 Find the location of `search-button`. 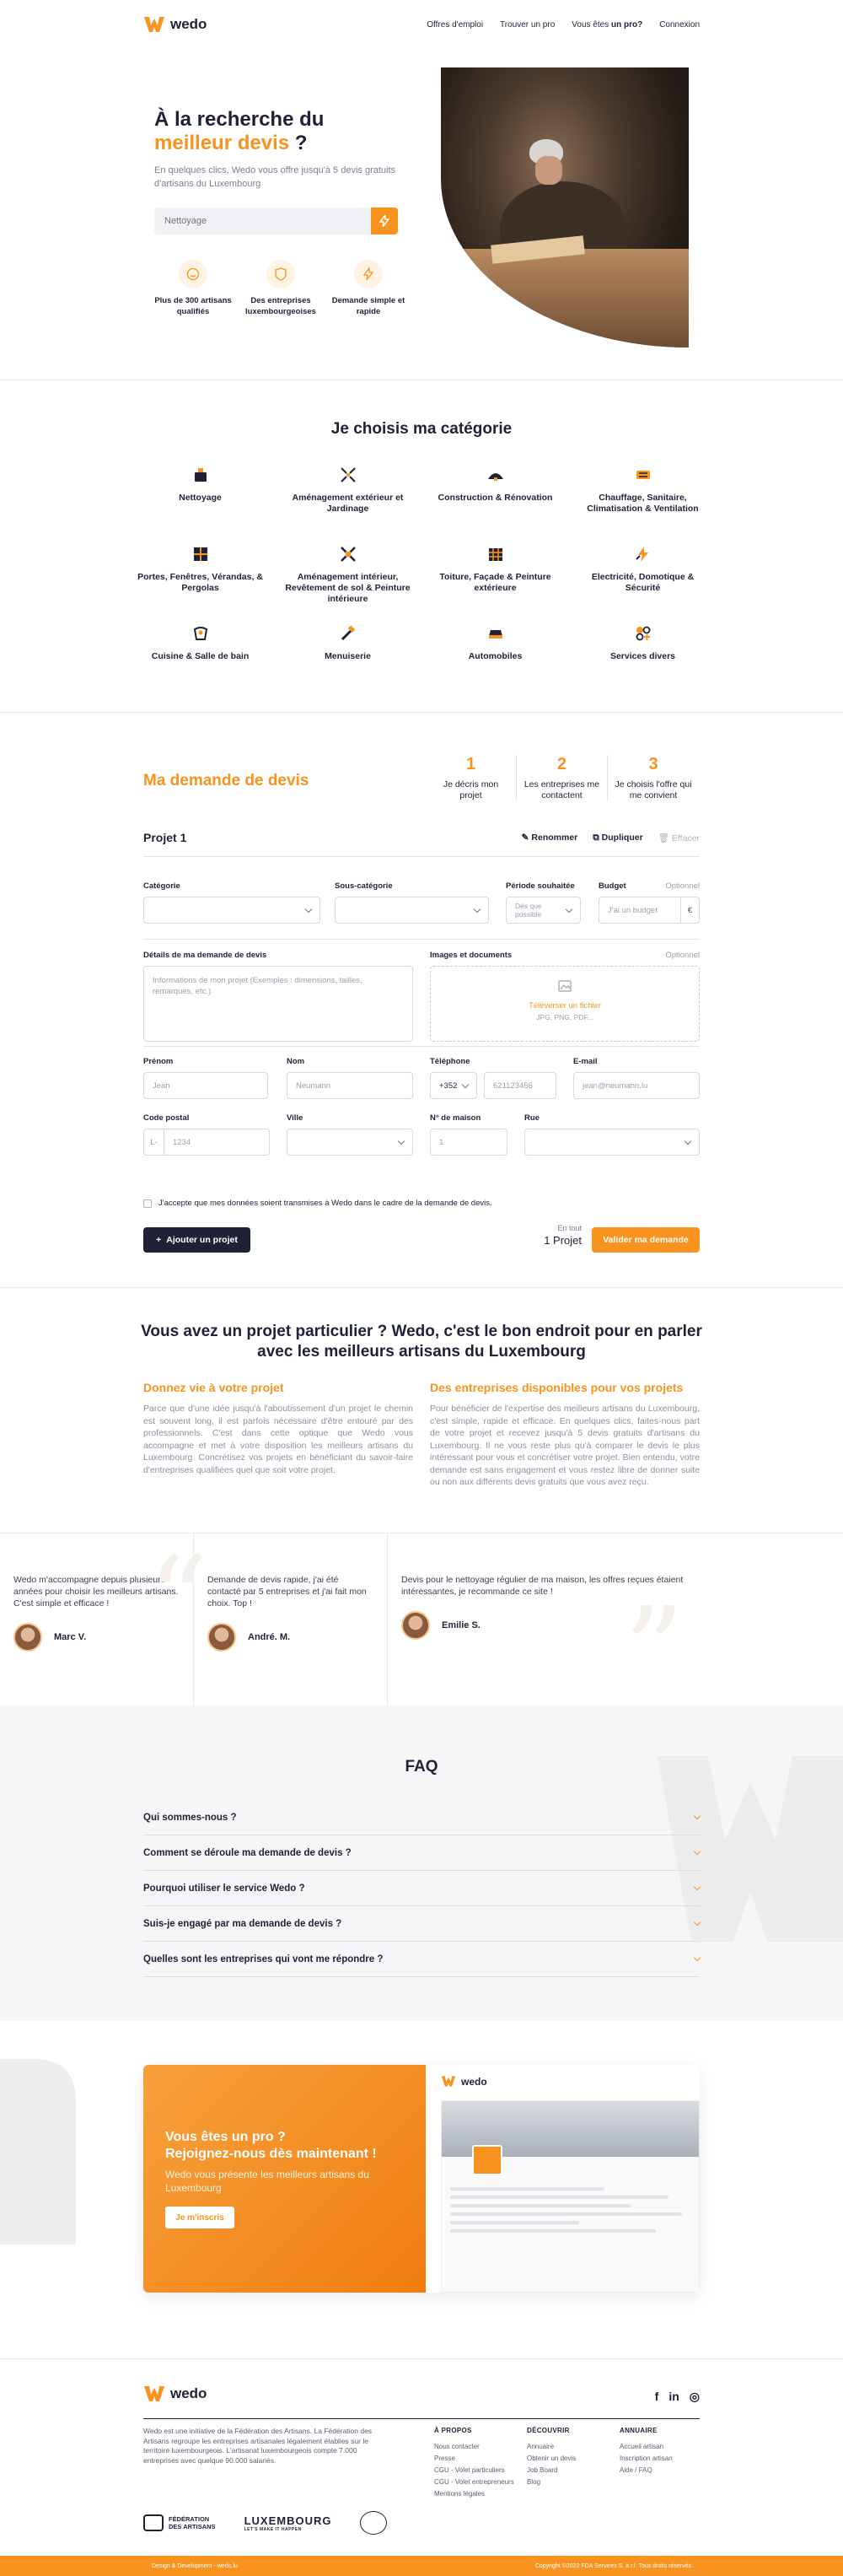

search-button is located at coordinates (384, 220).